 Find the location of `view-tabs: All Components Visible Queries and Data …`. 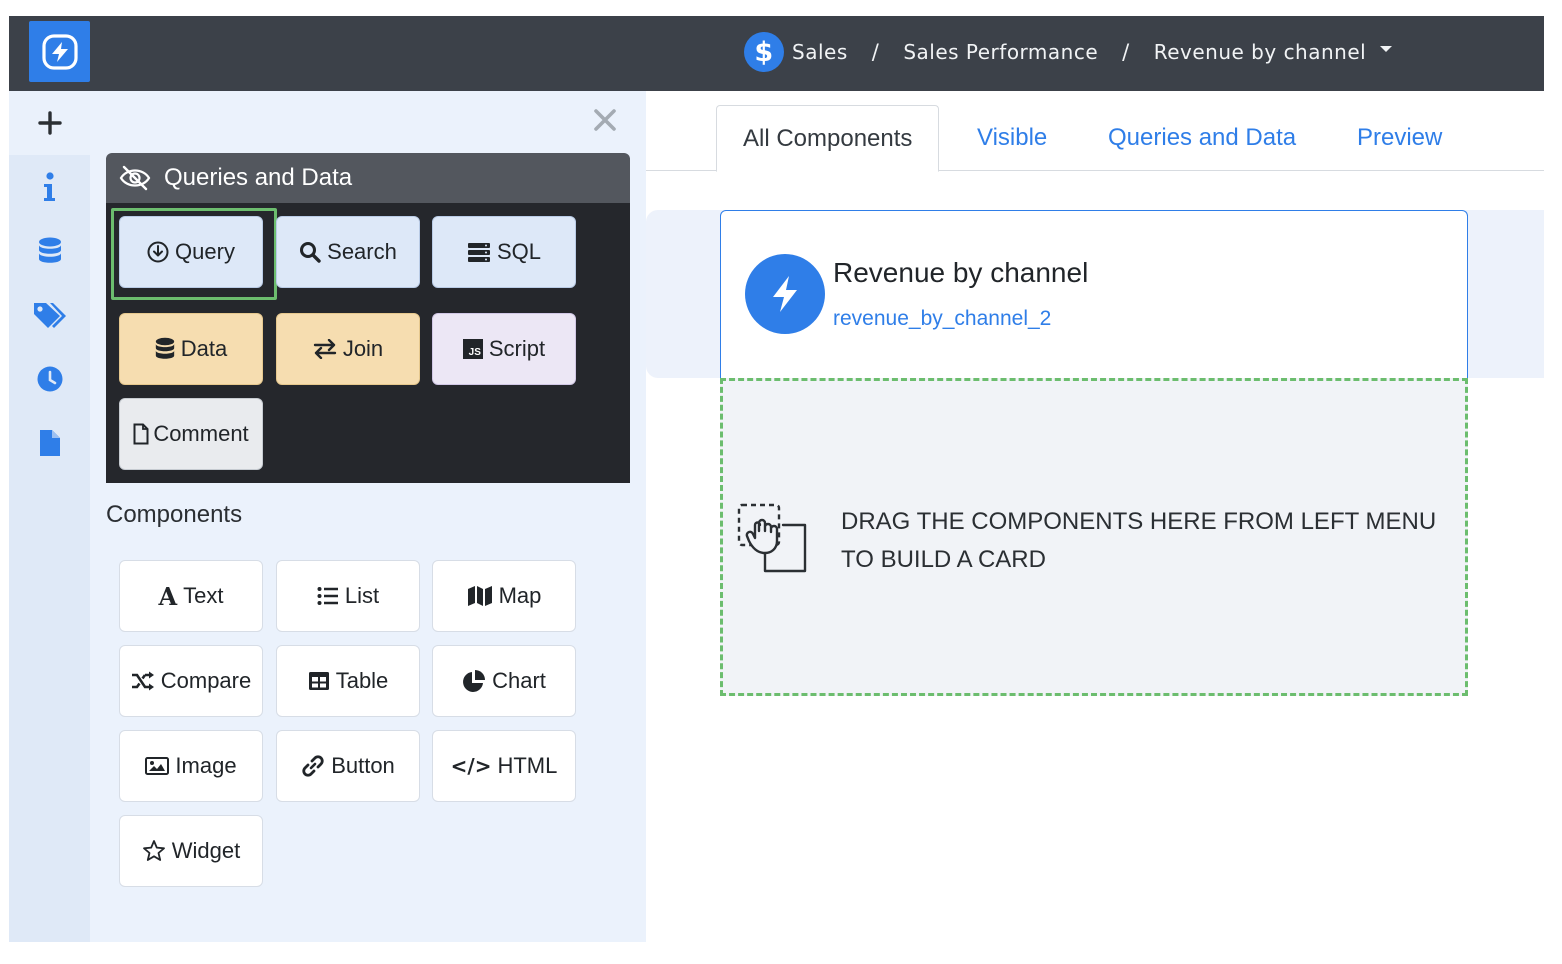

view-tabs: All Components Visible Queries and Data … is located at coordinates (1095, 131).